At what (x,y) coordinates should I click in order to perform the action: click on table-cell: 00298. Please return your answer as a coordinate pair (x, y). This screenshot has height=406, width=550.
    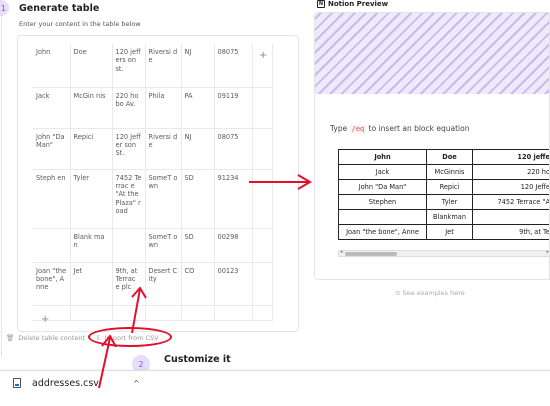
    Looking at the image, I should click on (233, 245).